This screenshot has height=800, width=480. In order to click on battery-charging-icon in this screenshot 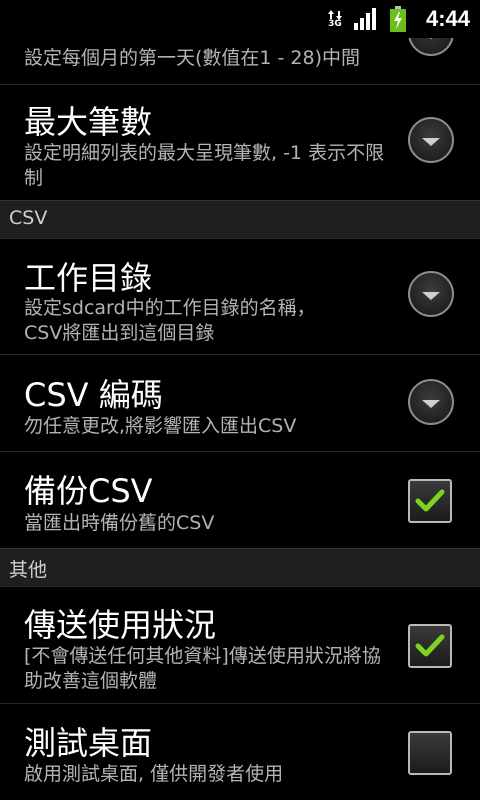, I will do `click(397, 19)`.